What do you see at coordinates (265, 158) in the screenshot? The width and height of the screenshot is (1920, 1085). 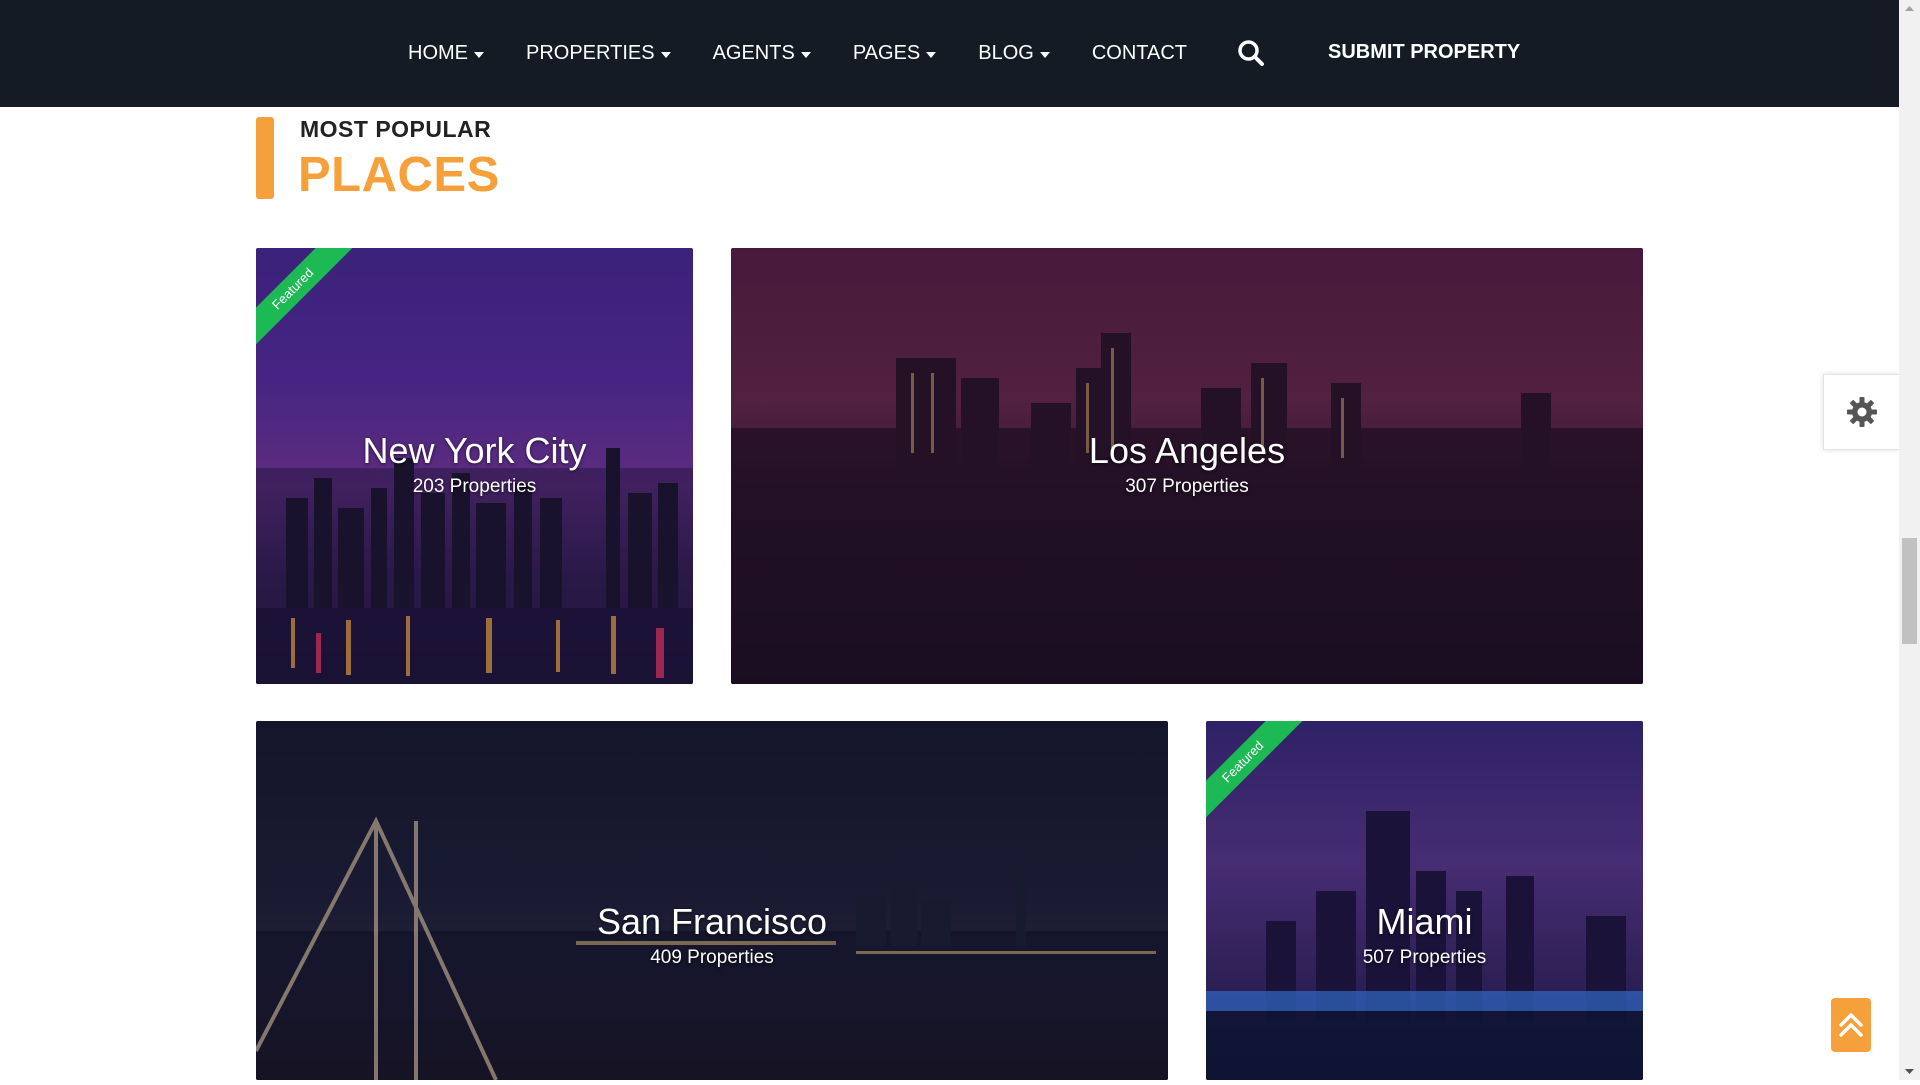 I see `heading-accent-bar` at bounding box center [265, 158].